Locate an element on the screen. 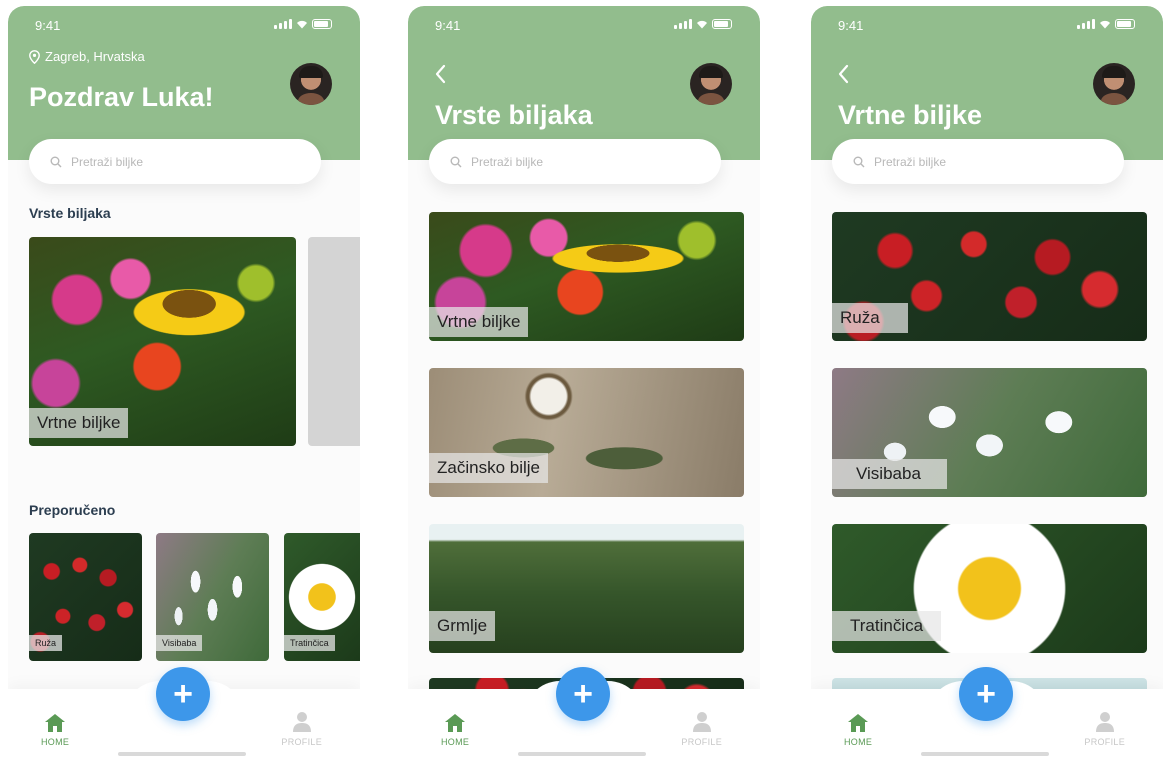  header: 9:41 Zagreb, Hrvatska Pozdrav Luka! is located at coordinates (184, 83).